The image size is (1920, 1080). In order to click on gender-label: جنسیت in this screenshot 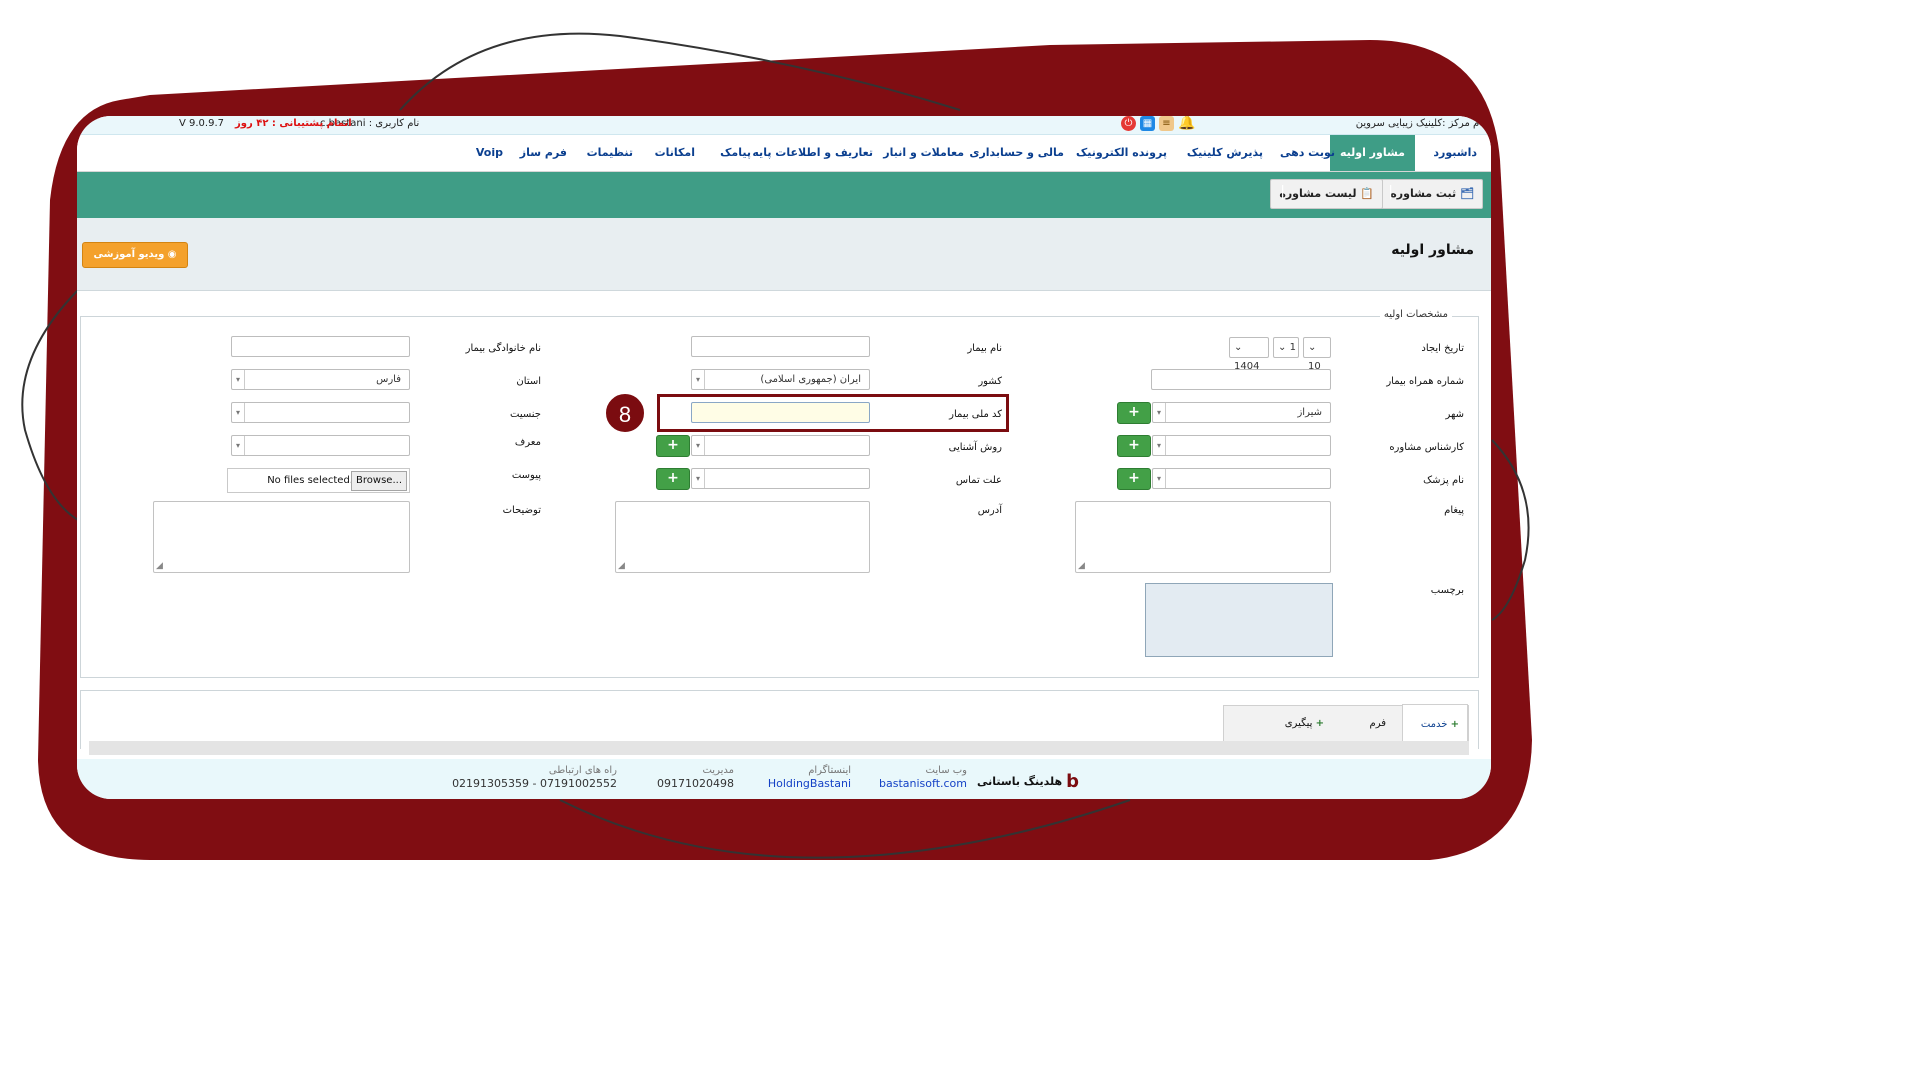, I will do `click(525, 414)`.